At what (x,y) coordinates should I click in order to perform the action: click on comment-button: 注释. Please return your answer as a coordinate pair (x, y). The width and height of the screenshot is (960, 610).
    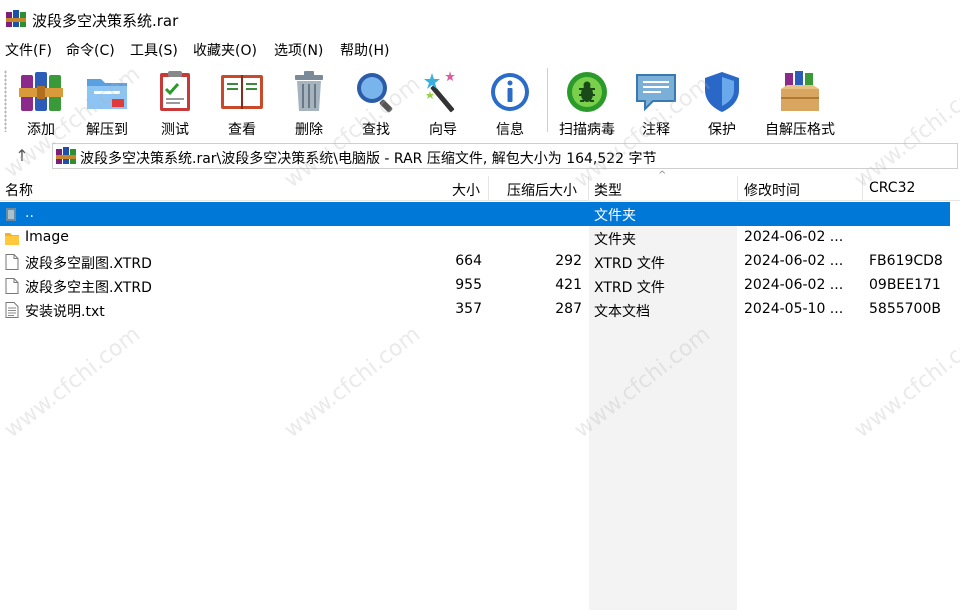
    Looking at the image, I should click on (656, 102).